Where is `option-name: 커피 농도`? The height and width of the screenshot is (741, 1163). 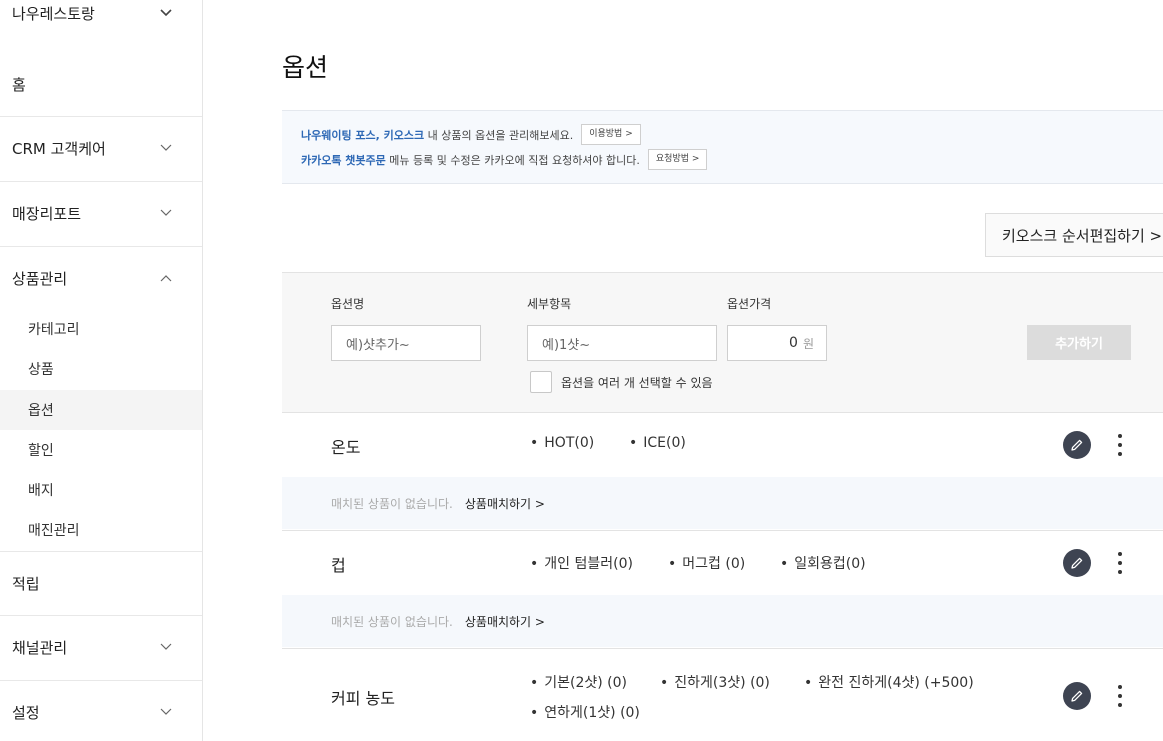 option-name: 커피 농도 is located at coordinates (363, 698).